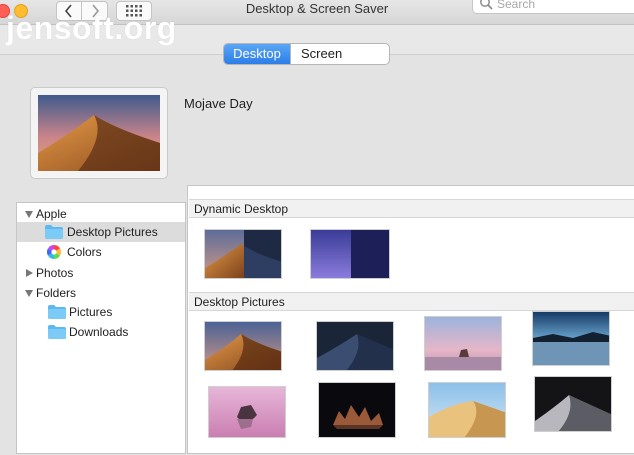 The height and width of the screenshot is (455, 634). What do you see at coordinates (51, 214) in the screenshot?
I see `sidebar-item-label: Apple` at bounding box center [51, 214].